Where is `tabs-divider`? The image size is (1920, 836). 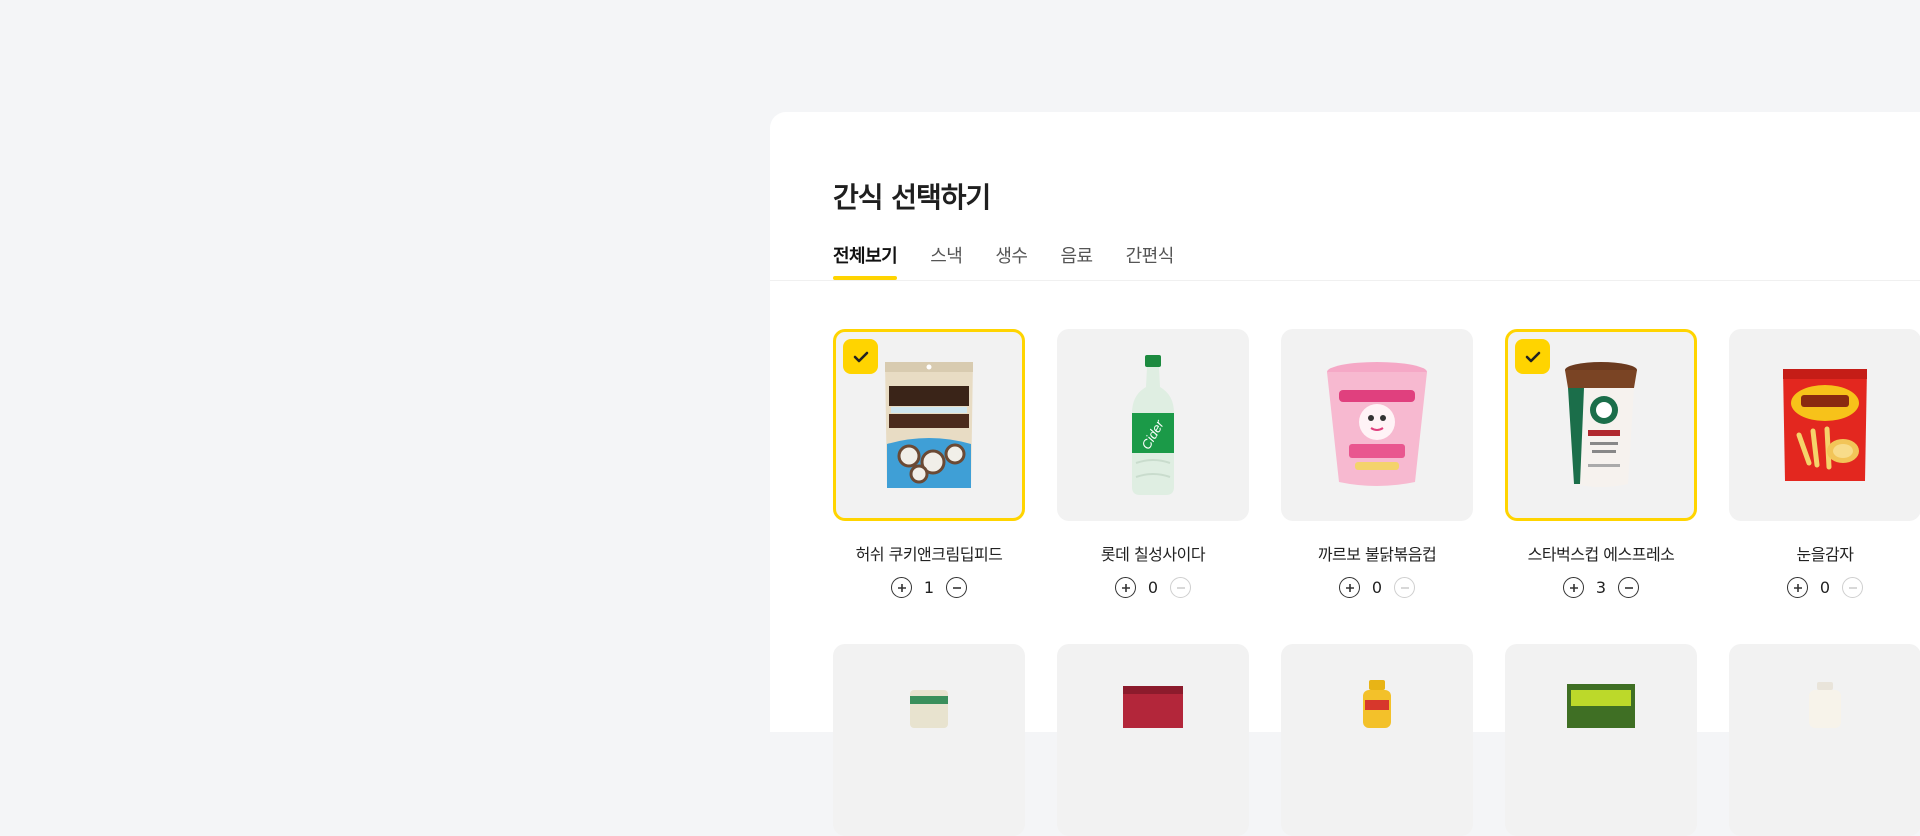
tabs-divider is located at coordinates (1345, 280).